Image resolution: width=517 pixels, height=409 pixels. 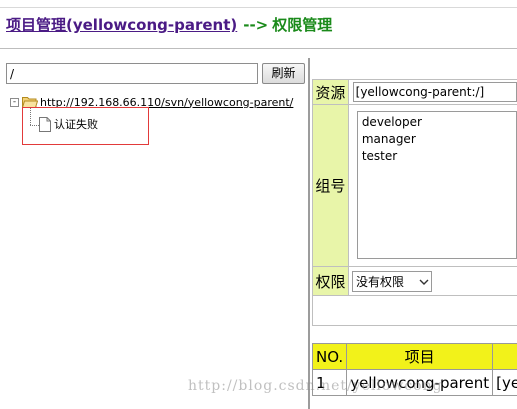 I want to click on group-option: developer, so click(x=437, y=122).